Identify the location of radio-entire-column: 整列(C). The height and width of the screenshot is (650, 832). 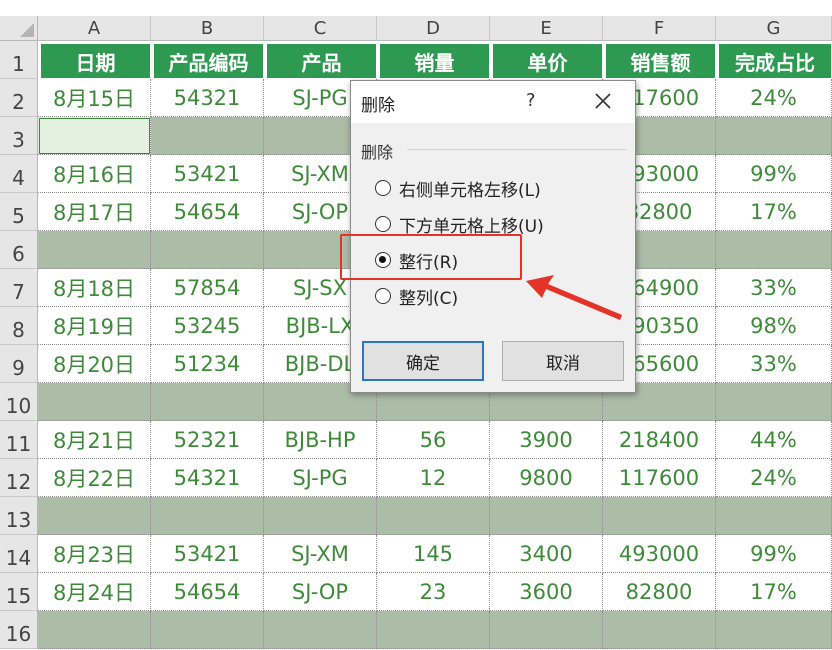
(416, 296).